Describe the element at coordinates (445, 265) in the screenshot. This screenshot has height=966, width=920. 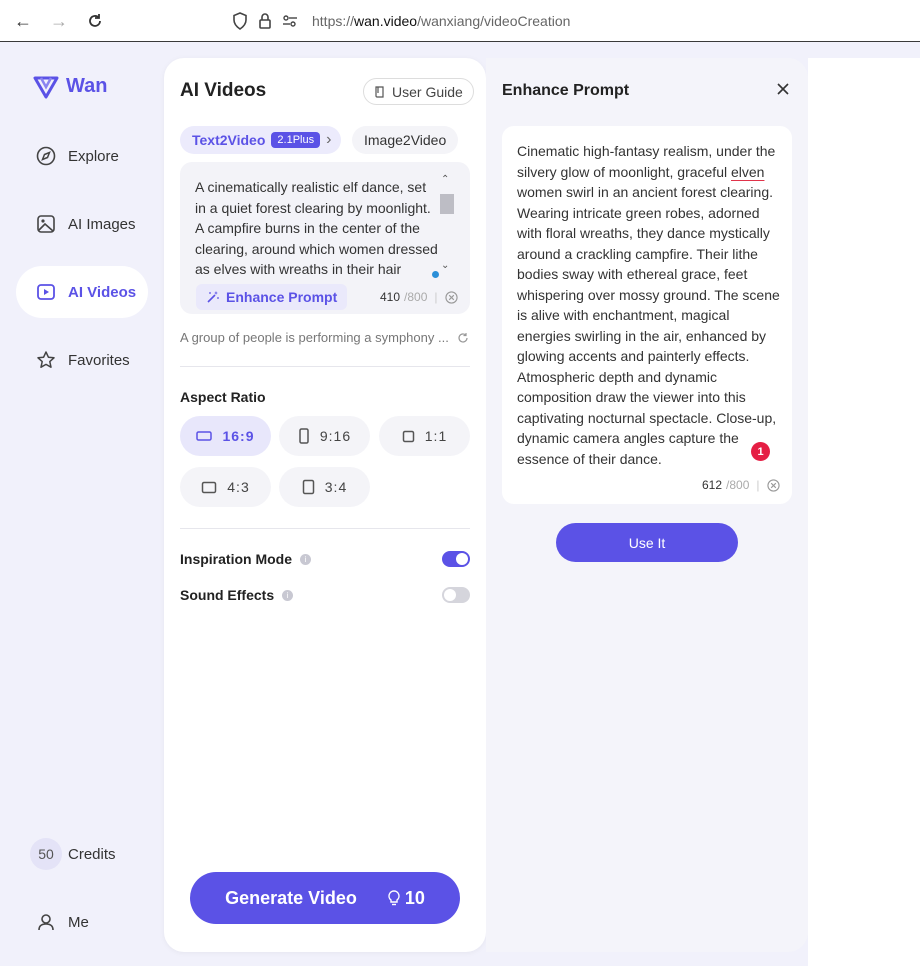
I see `scroll-down-icon: ⌄` at that location.